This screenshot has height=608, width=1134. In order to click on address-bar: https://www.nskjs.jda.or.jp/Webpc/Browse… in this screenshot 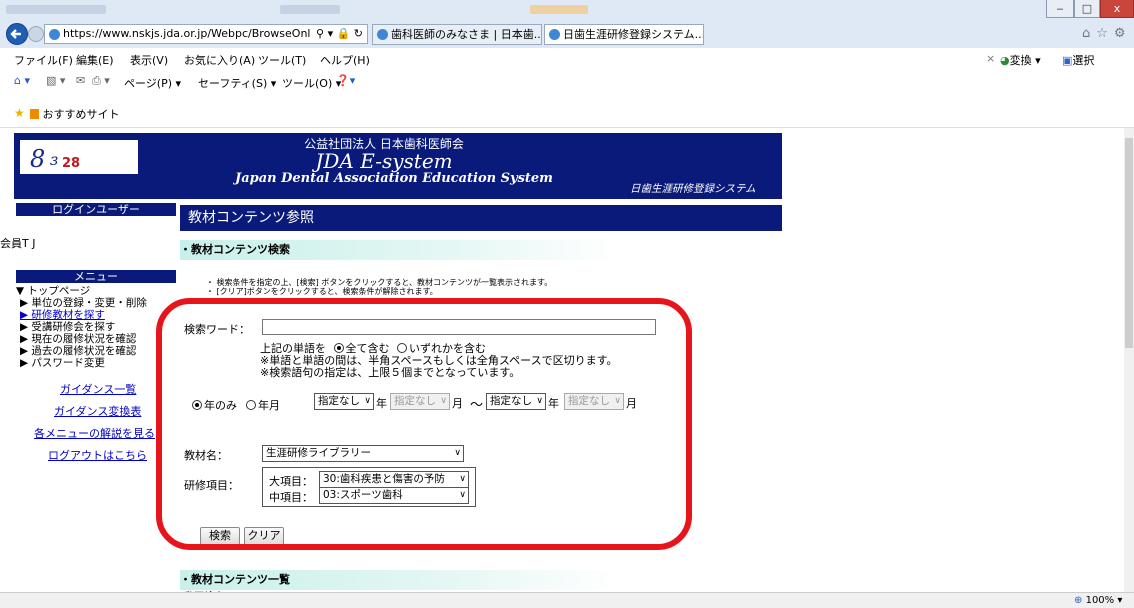, I will do `click(206, 34)`.